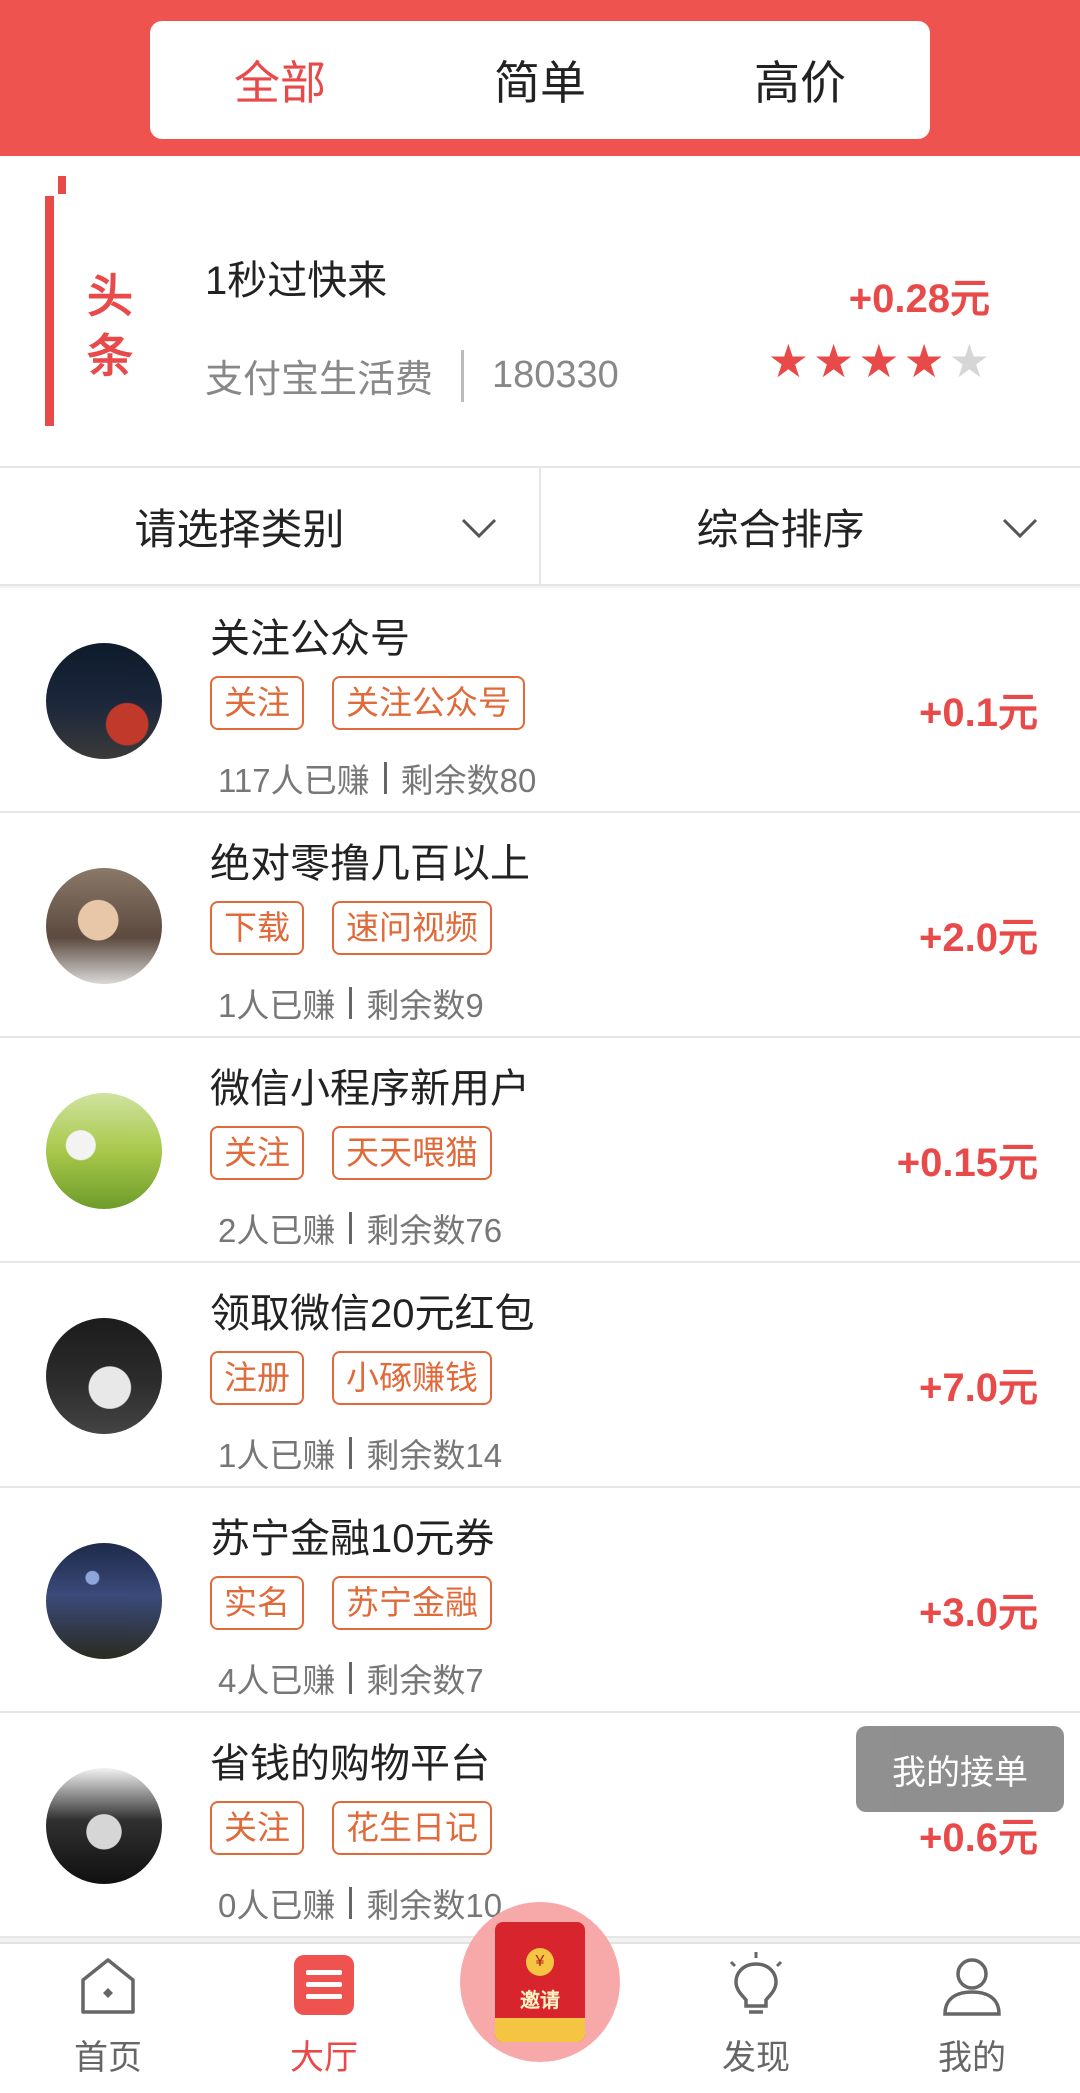  What do you see at coordinates (960, 1769) in the screenshot?
I see `my-orders-button: 我的接单` at bounding box center [960, 1769].